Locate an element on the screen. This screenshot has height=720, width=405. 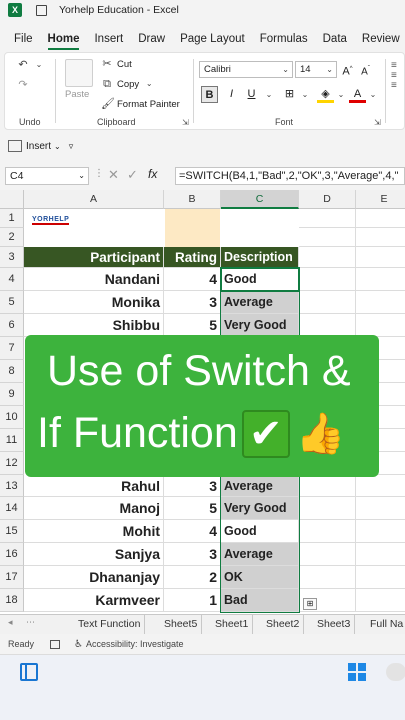
italic-button: I is located at coordinates (231, 94).